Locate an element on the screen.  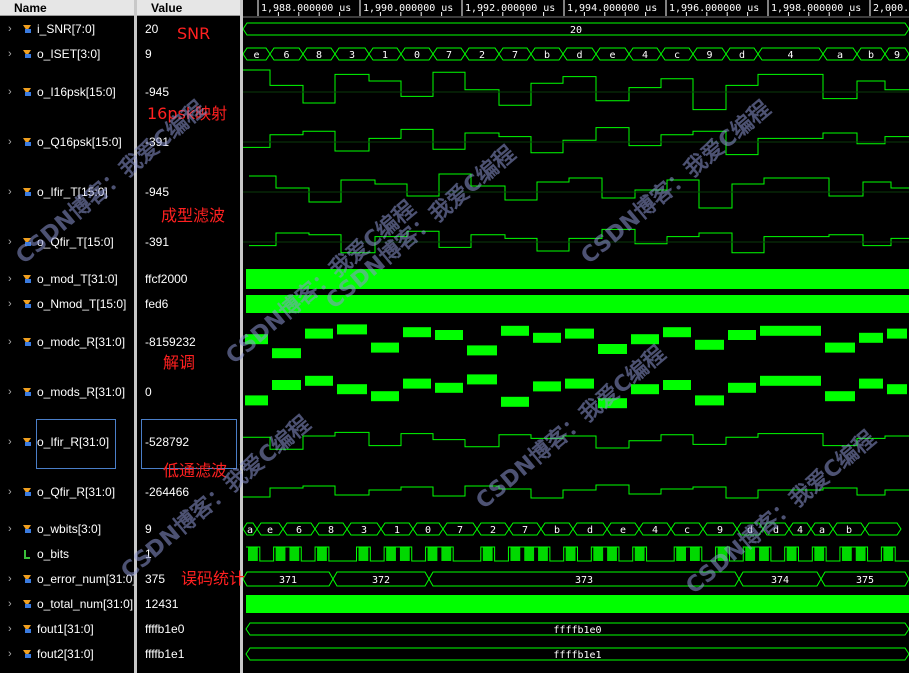
annotation-demodulation: 解调 is located at coordinates (179, 362).